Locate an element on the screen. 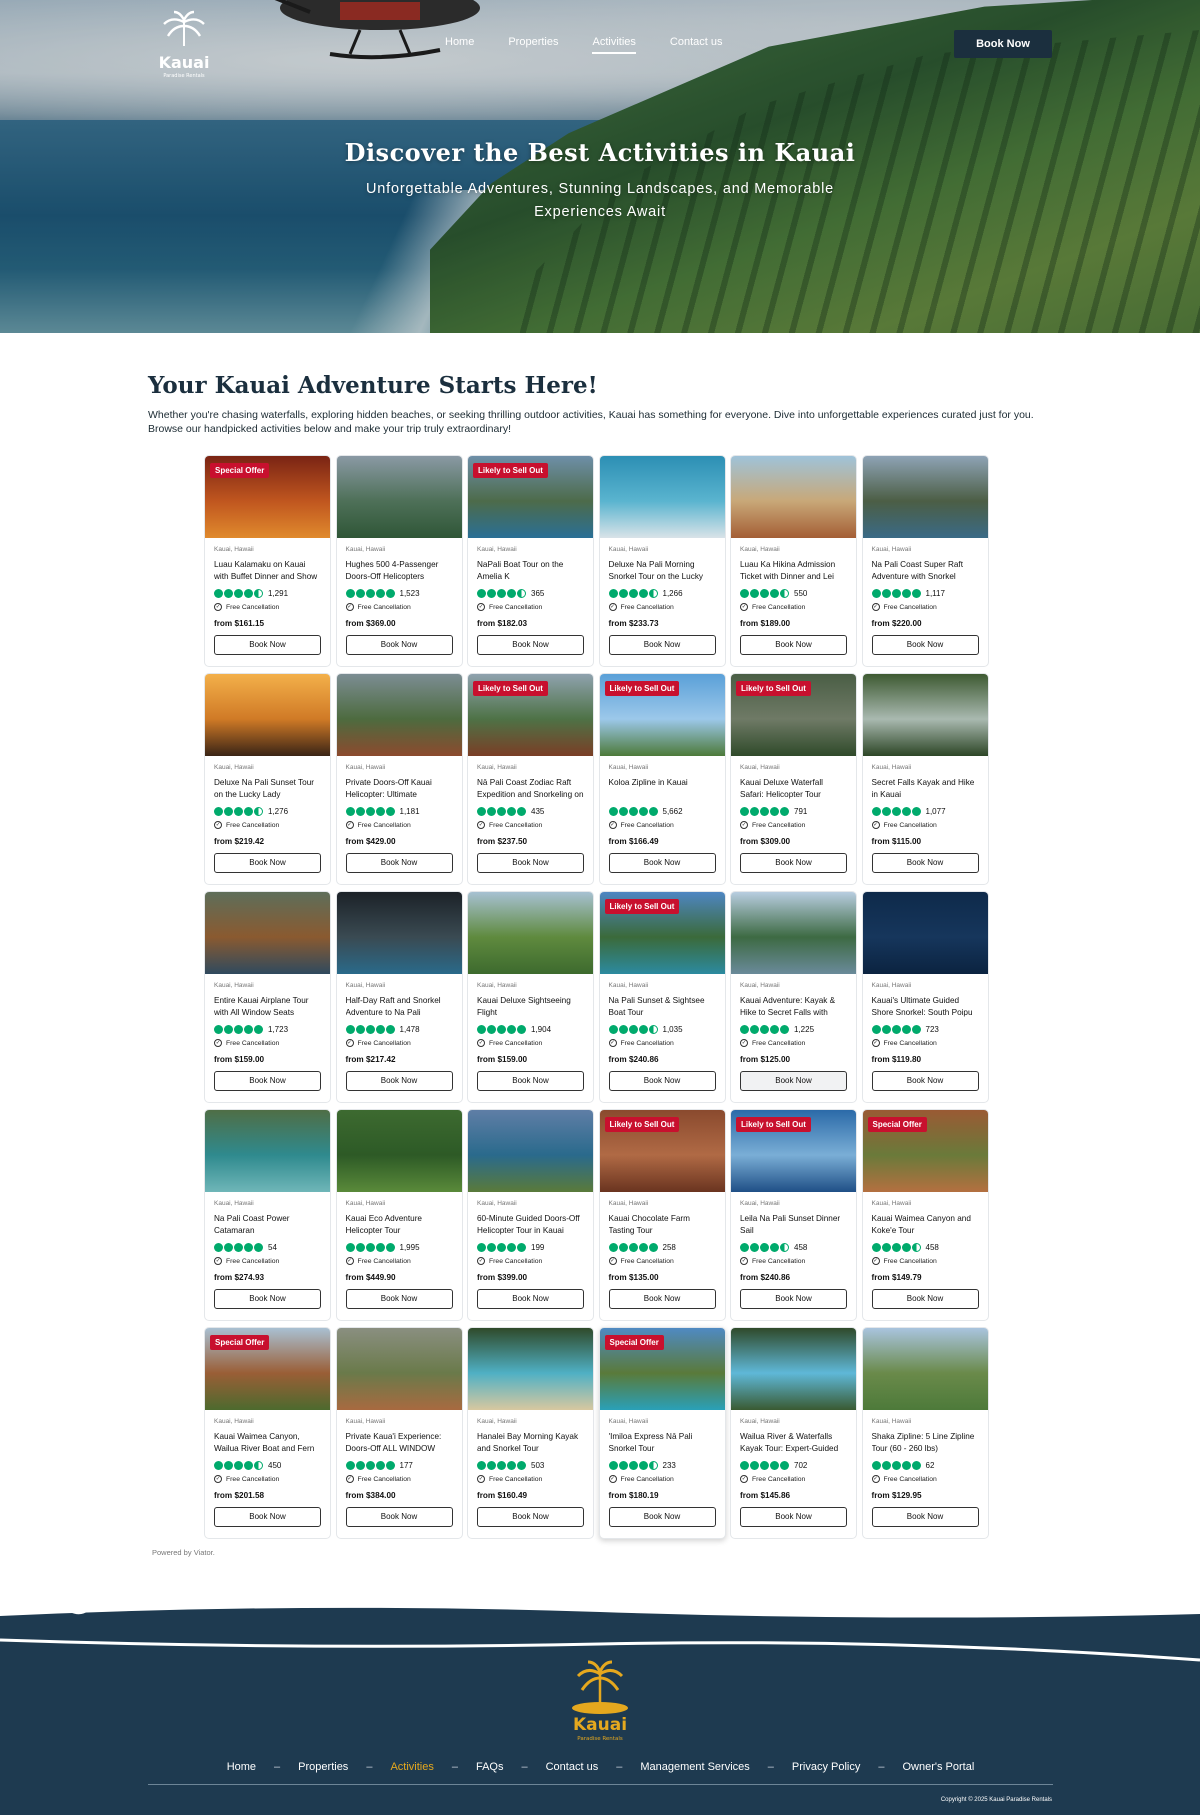  book-now-button: Book Now is located at coordinates (1003, 44).